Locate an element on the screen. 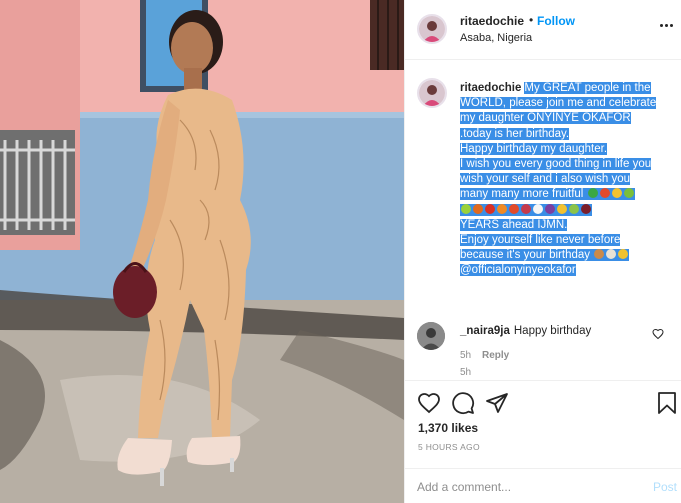 The width and height of the screenshot is (681, 503). post-timestamp: 5 HOURS AGO is located at coordinates (449, 447).